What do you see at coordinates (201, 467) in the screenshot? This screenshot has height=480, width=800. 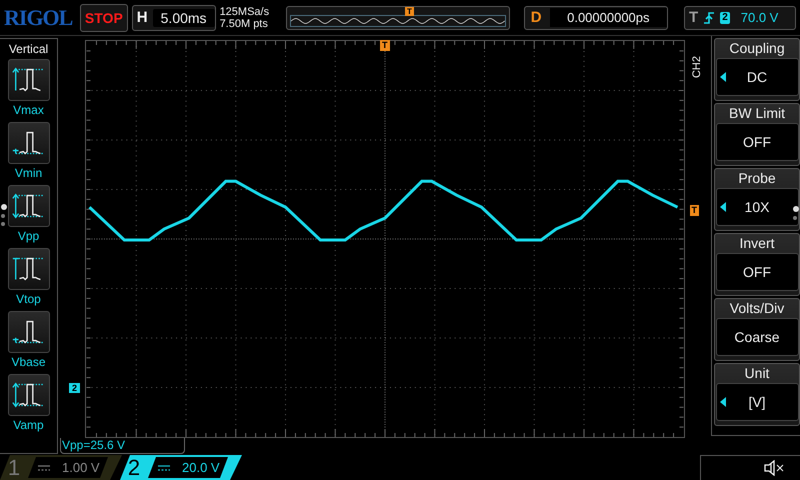 I see `channel-scale: 20.0 V` at bounding box center [201, 467].